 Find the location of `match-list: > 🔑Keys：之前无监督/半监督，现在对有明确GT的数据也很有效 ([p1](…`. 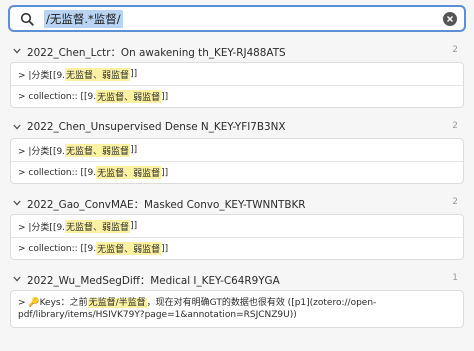

match-list: > 🔑Keys：之前无监督/半监督，现在对有明确GT的数据也很有效 ([p1](… is located at coordinates (237, 309).